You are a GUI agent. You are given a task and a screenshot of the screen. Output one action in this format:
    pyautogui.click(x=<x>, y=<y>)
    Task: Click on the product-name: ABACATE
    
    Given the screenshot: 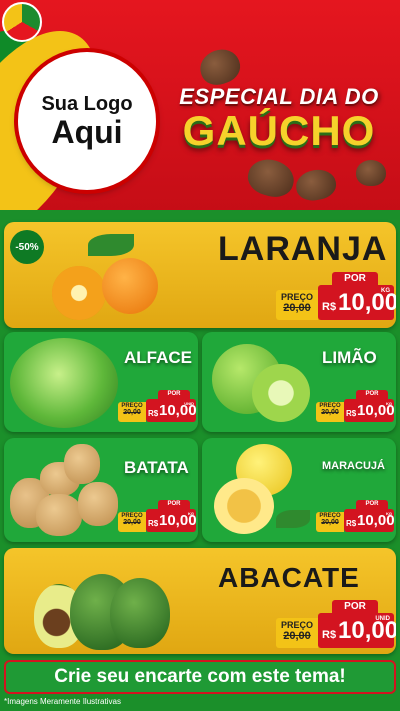 What is the action you would take?
    pyautogui.click(x=289, y=577)
    